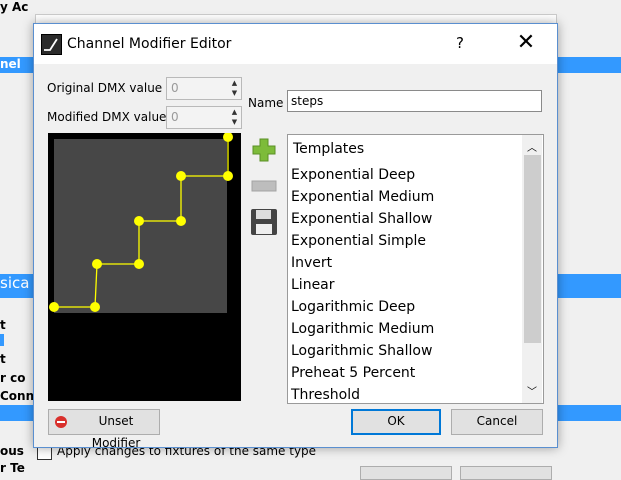 This screenshot has width=621, height=480. I want to click on template-item: Logarithmic Medium, so click(362, 329).